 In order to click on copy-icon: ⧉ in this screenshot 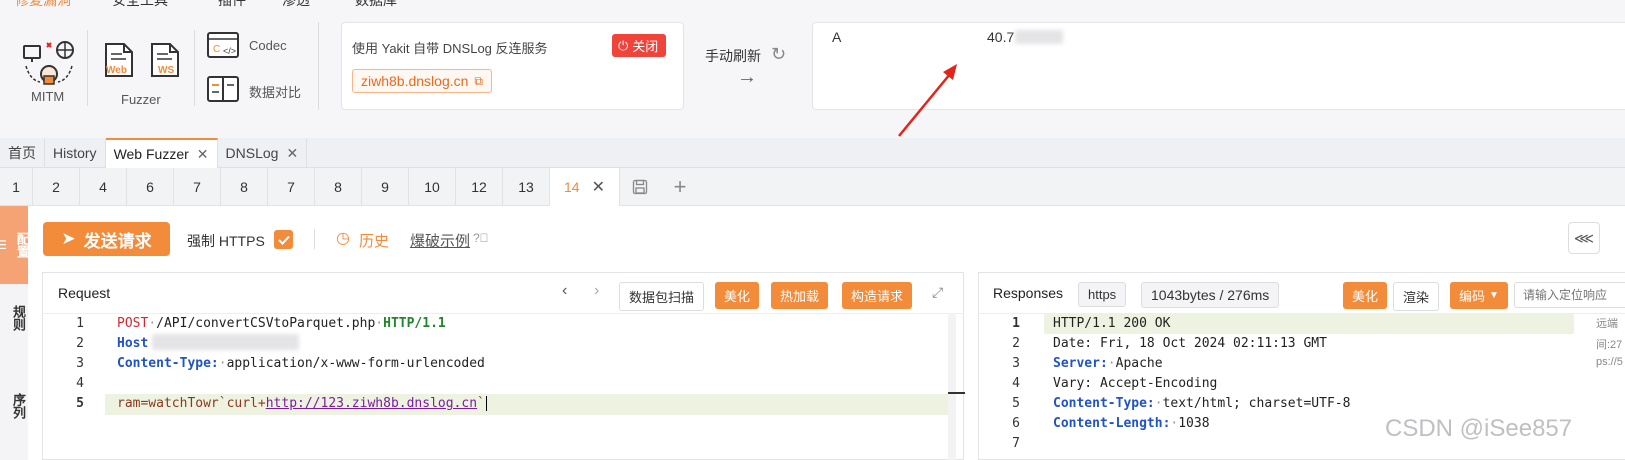, I will do `click(478, 81)`.